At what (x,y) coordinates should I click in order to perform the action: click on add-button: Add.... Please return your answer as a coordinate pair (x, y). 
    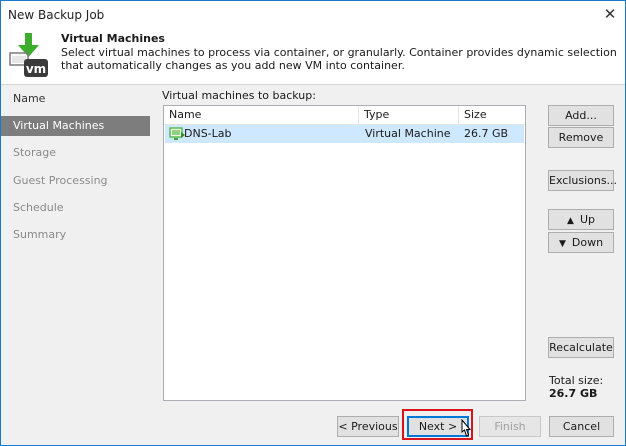
    Looking at the image, I should click on (581, 115).